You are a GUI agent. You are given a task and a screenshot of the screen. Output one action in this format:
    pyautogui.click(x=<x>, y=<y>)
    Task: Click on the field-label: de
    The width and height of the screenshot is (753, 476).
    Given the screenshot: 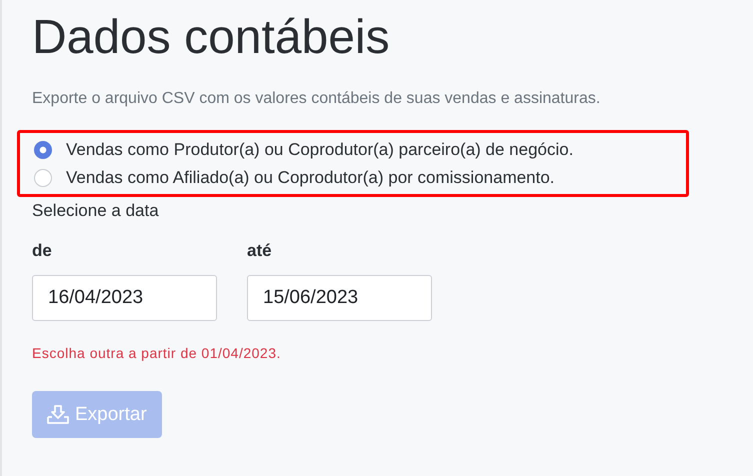 What is the action you would take?
    pyautogui.click(x=42, y=251)
    